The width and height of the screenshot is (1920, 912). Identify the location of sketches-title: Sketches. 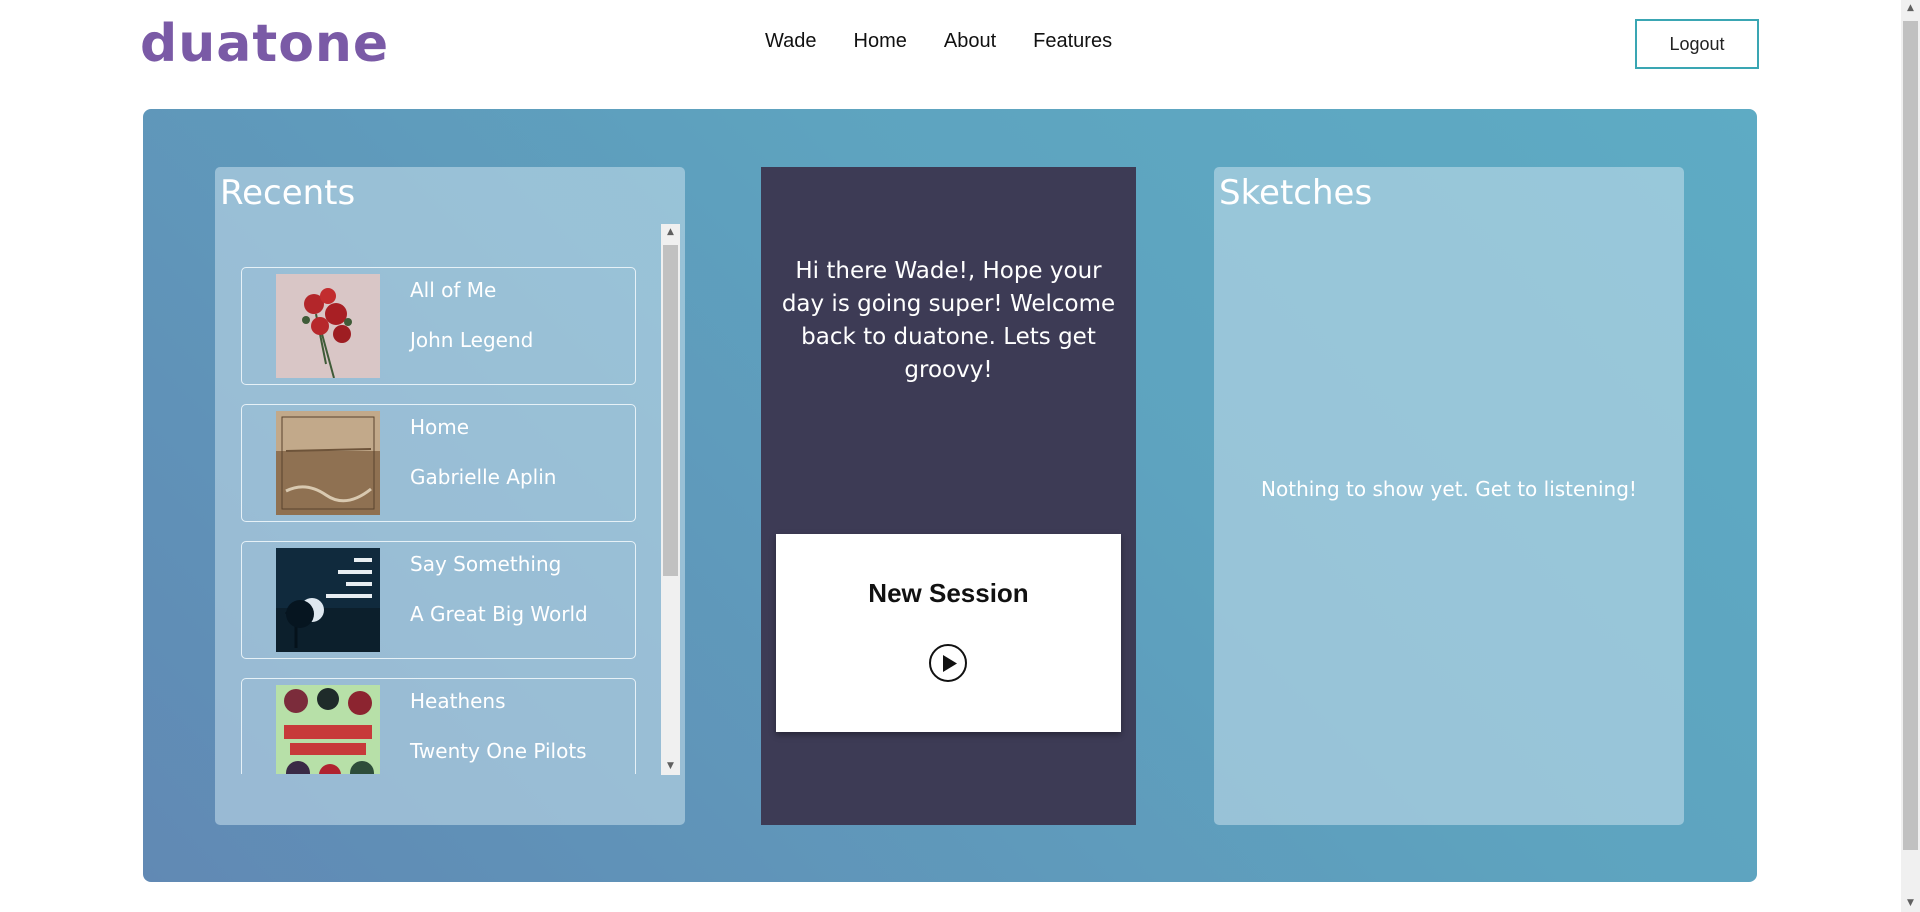
(1296, 193).